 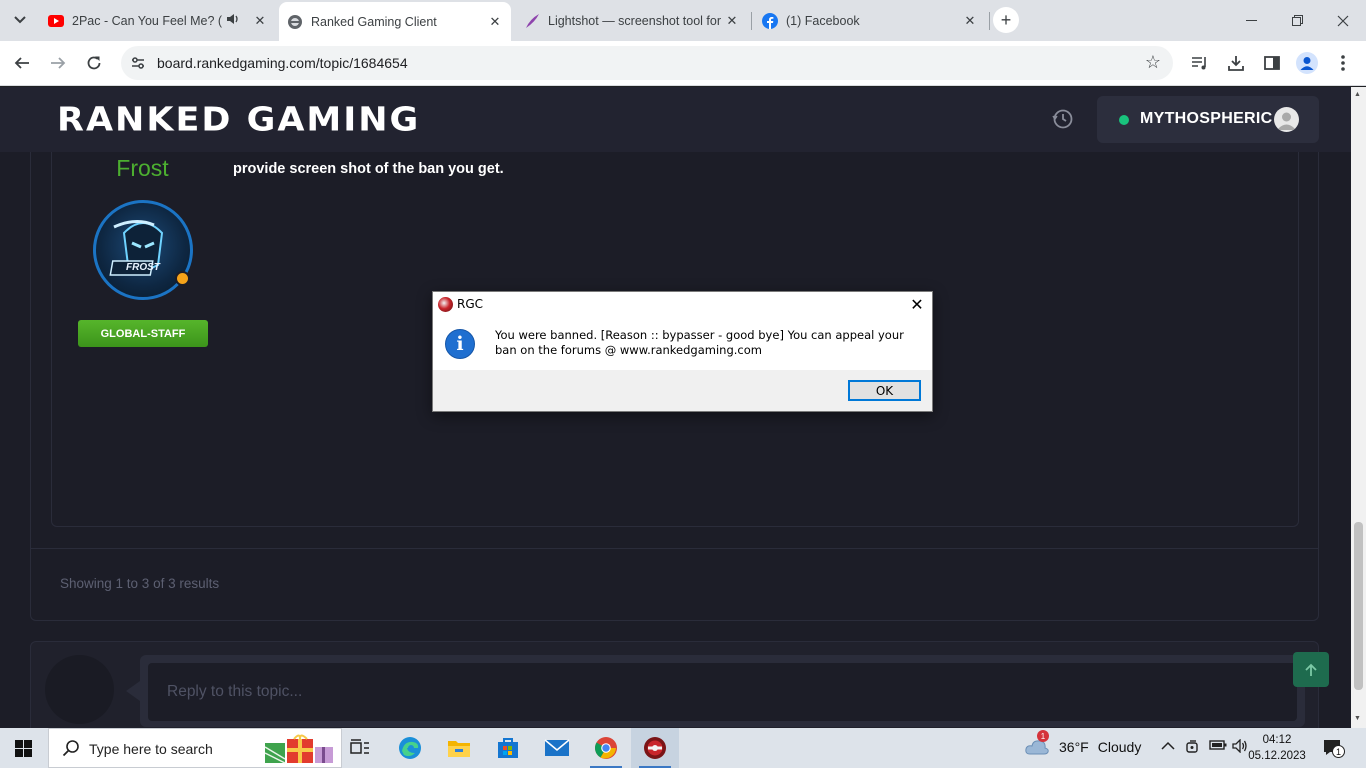 I want to click on user-avatar-icon, so click(x=1286, y=119).